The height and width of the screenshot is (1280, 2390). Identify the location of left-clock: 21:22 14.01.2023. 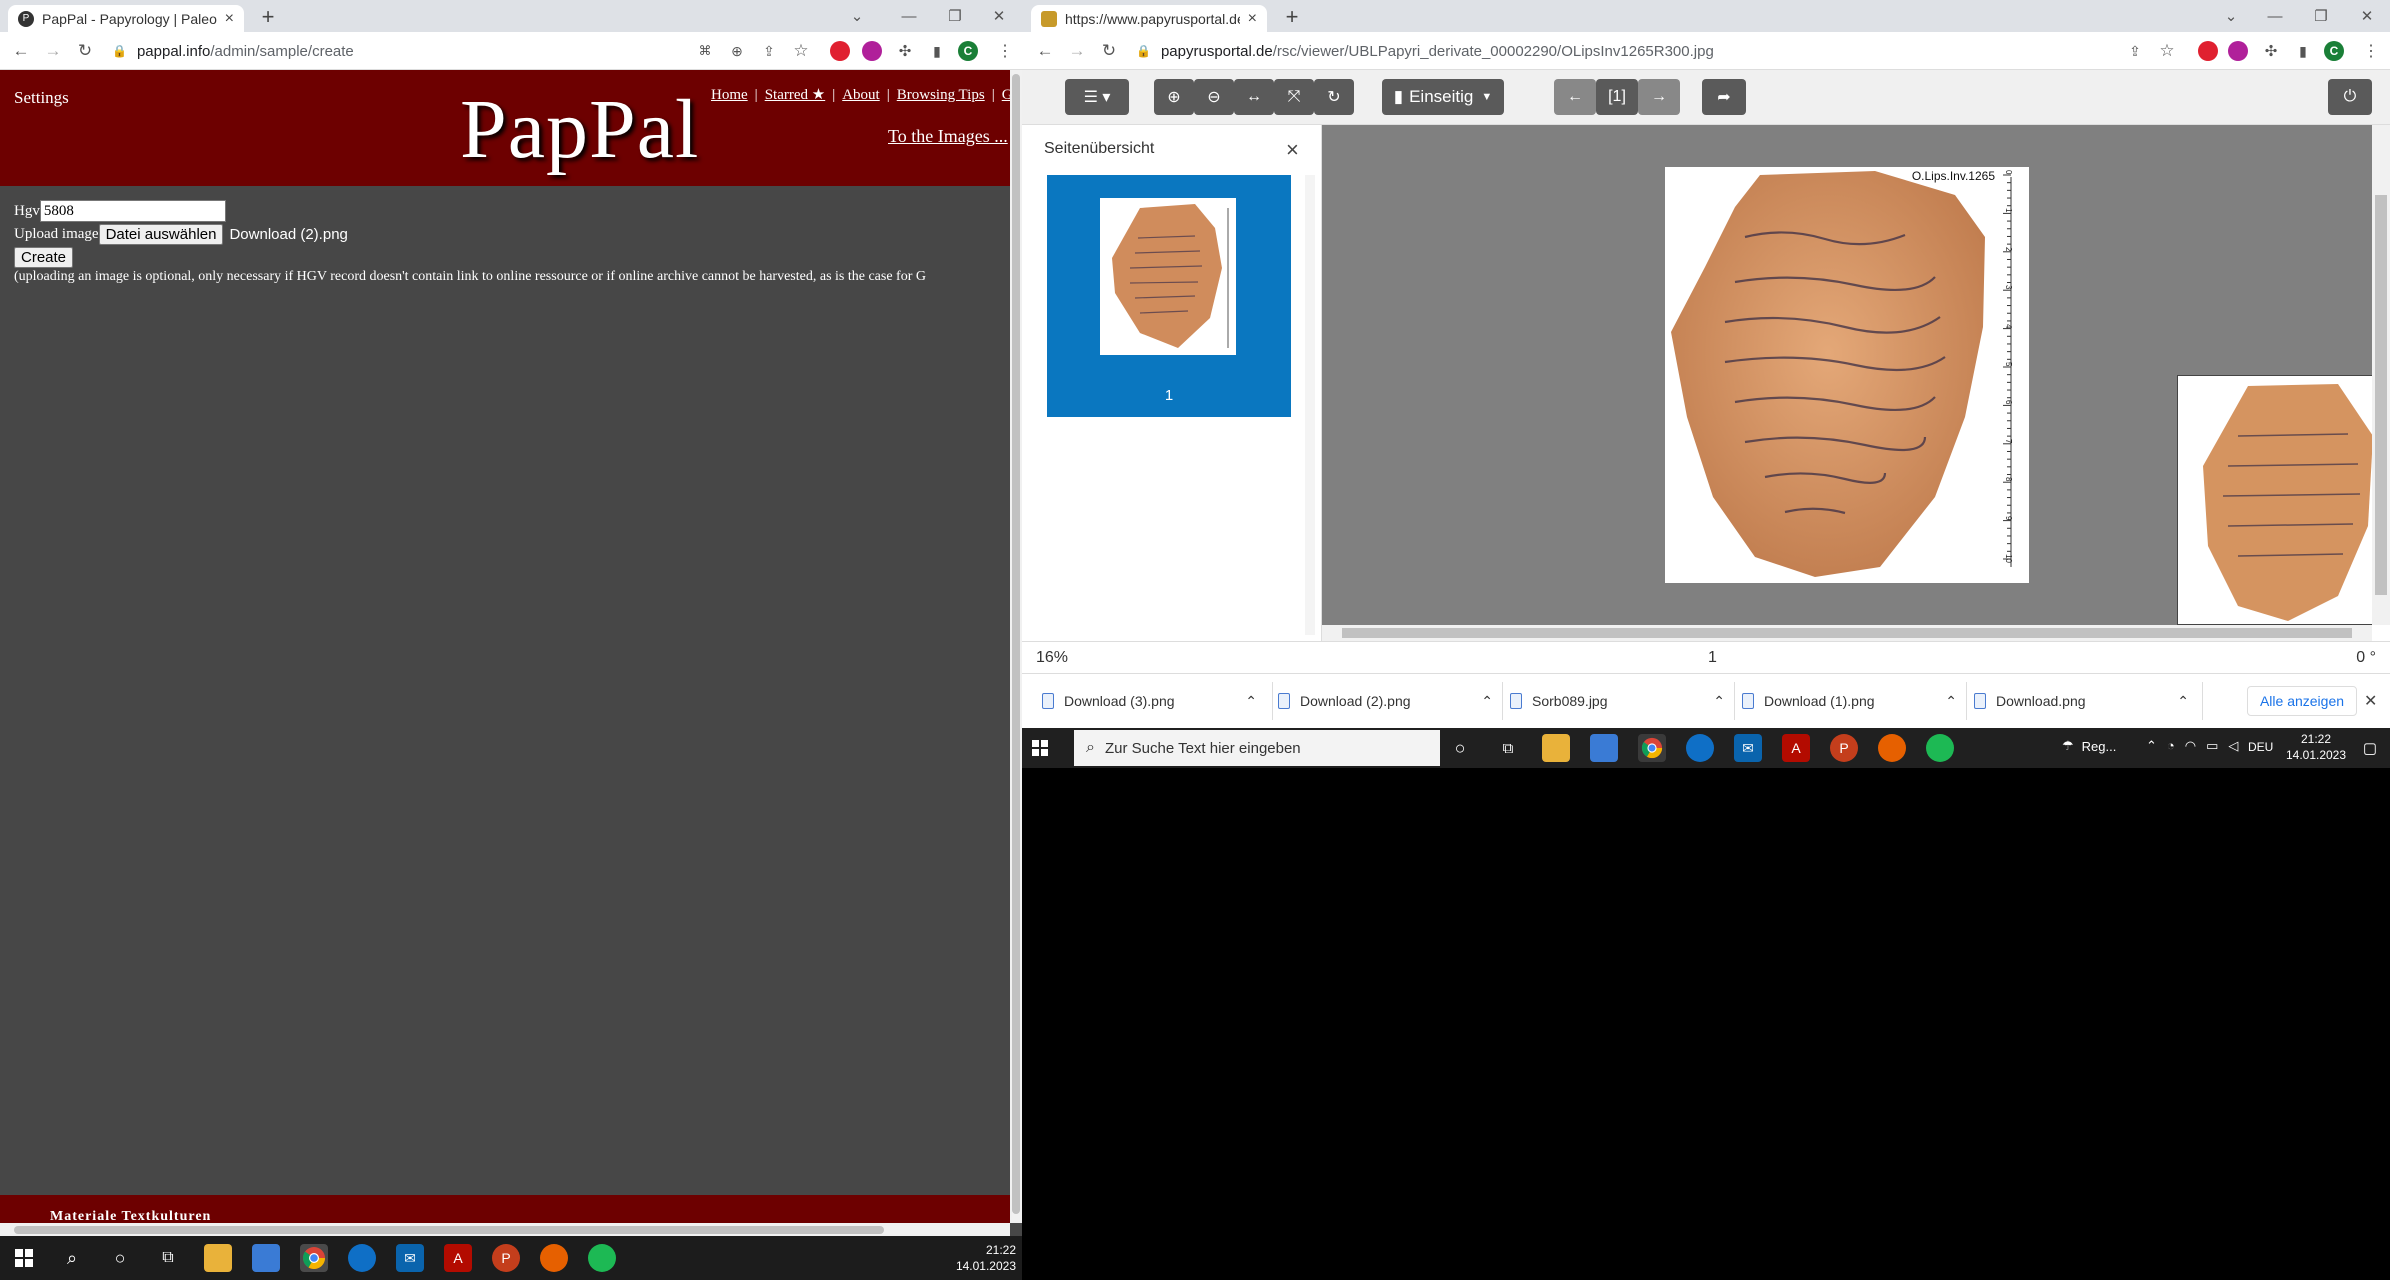
(983, 1258).